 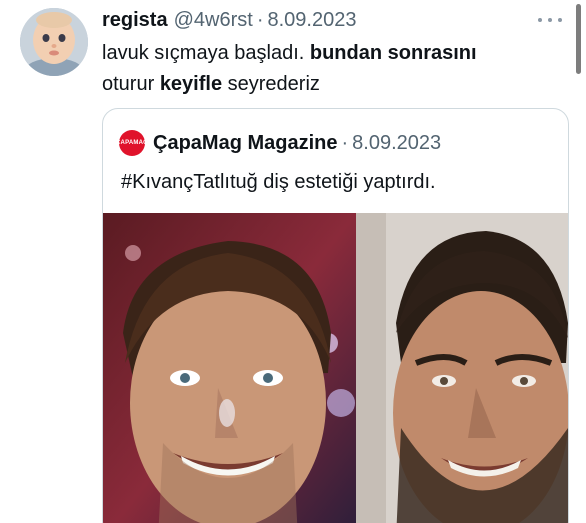 What do you see at coordinates (278, 182) in the screenshot?
I see `quoted-text: #KıvançTatlıtuğ diş estetiği yaptırdı.` at bounding box center [278, 182].